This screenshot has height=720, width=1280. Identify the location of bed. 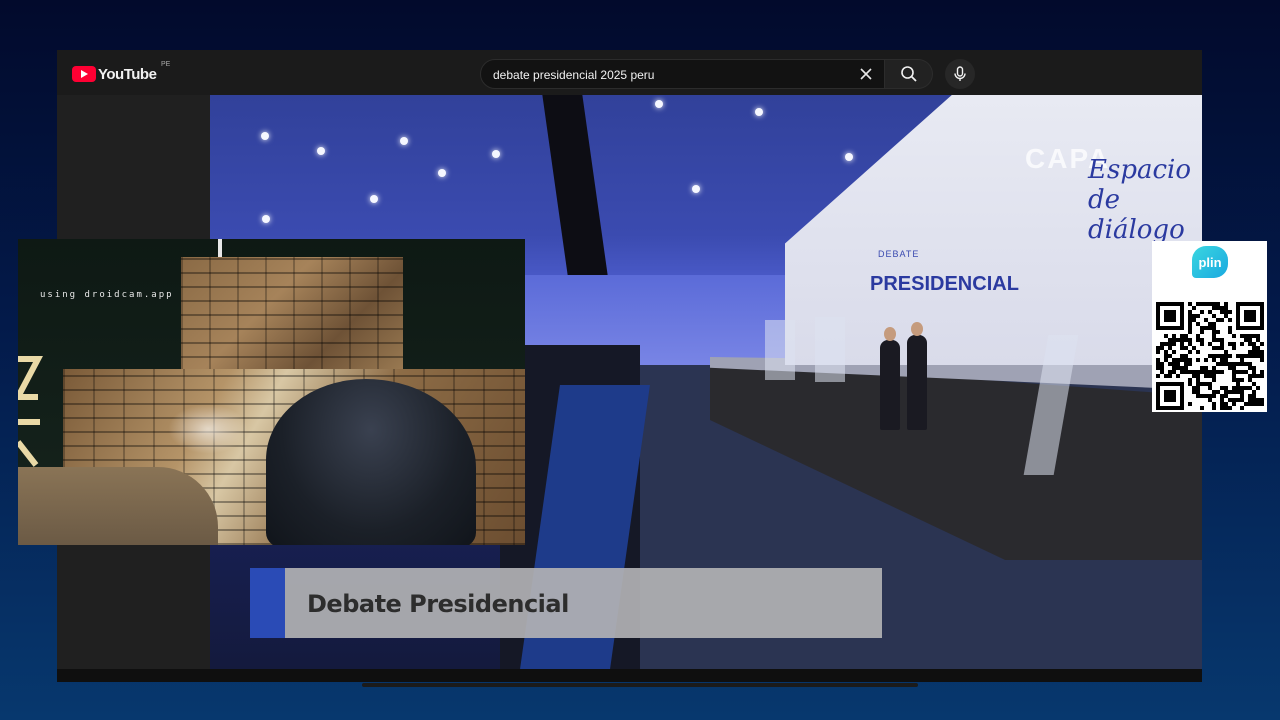
(118, 506).